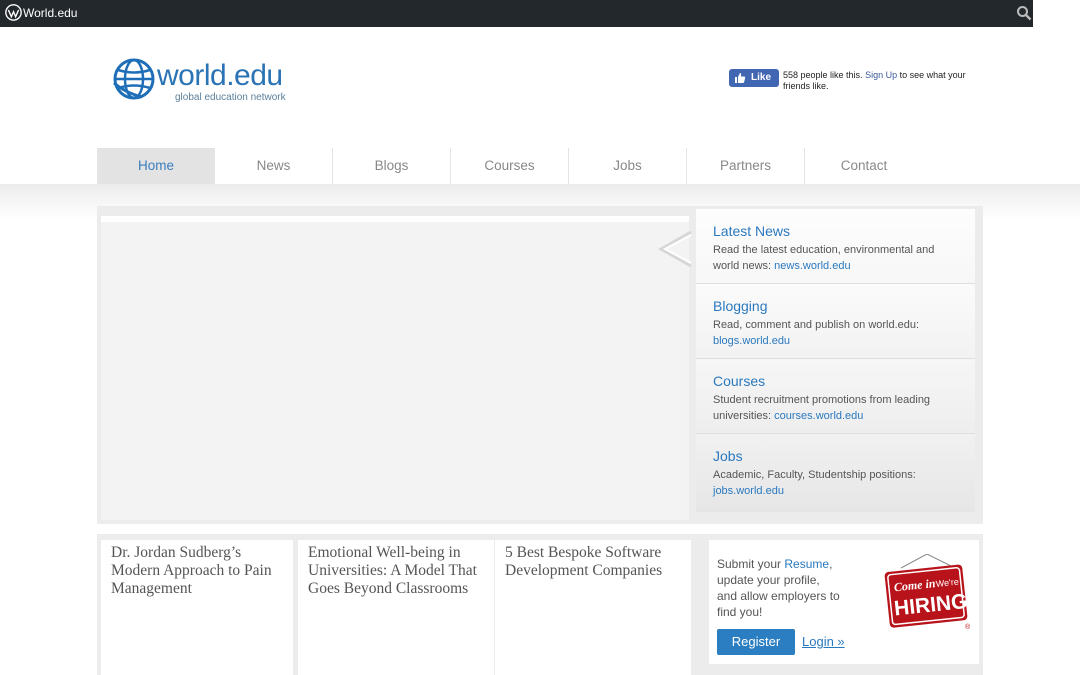 The image size is (1080, 675). What do you see at coordinates (844, 456) in the screenshot?
I see `sidebar-item-title: Jobs` at bounding box center [844, 456].